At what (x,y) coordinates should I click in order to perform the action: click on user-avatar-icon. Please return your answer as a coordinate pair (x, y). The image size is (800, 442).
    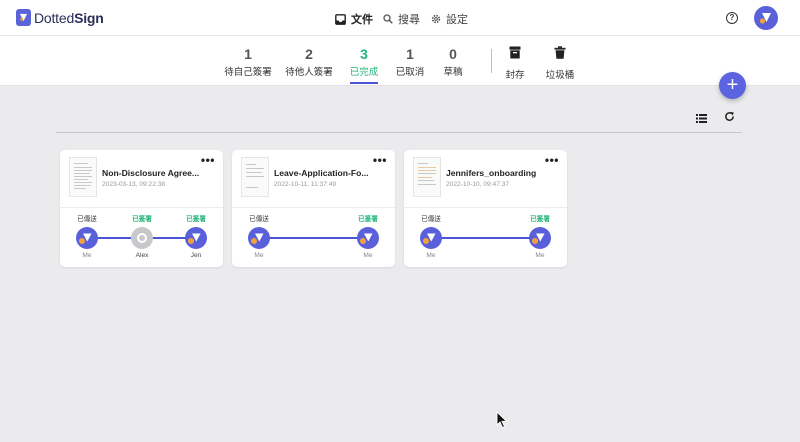
    Looking at the image, I should click on (766, 18).